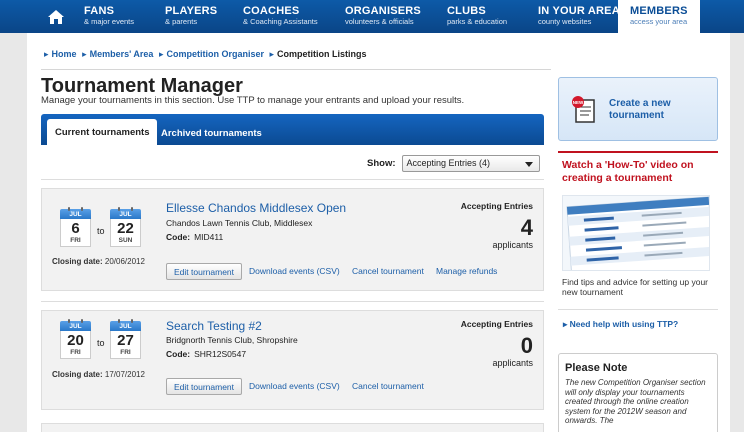 Image resolution: width=744 pixels, height=432 pixels. What do you see at coordinates (381, 163) in the screenshot?
I see `filter-label: Show:` at bounding box center [381, 163].